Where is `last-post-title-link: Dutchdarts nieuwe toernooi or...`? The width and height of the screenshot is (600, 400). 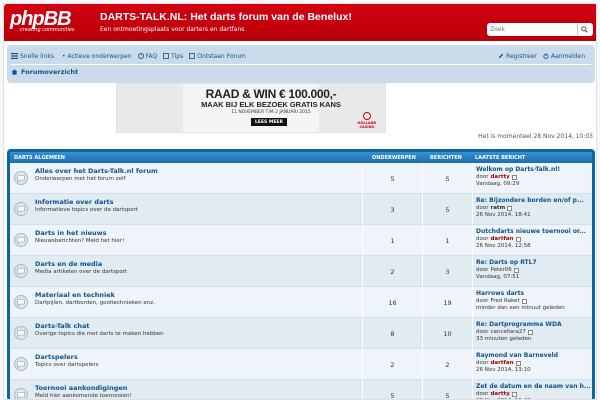 last-post-title-link: Dutchdarts nieuwe toernooi or... is located at coordinates (534, 232).